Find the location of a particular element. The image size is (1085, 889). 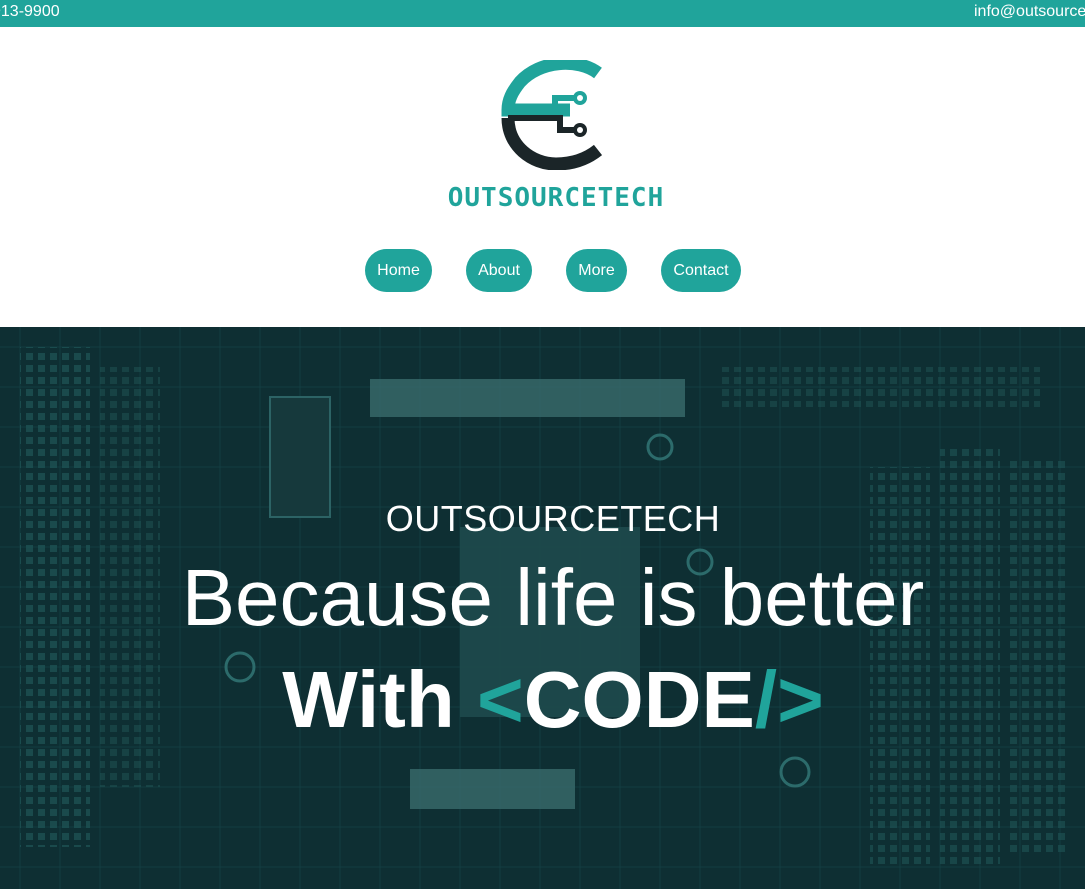

code-slash: / is located at coordinates (766, 699).